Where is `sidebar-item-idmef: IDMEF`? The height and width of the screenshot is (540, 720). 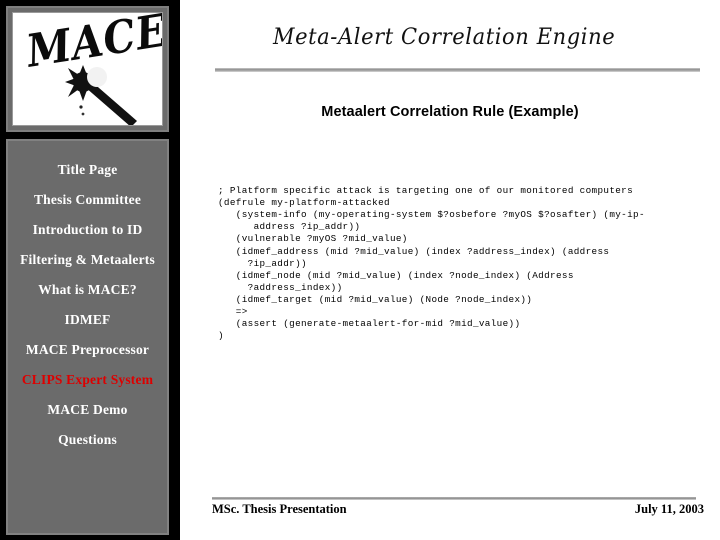 sidebar-item-idmef: IDMEF is located at coordinates (87, 320).